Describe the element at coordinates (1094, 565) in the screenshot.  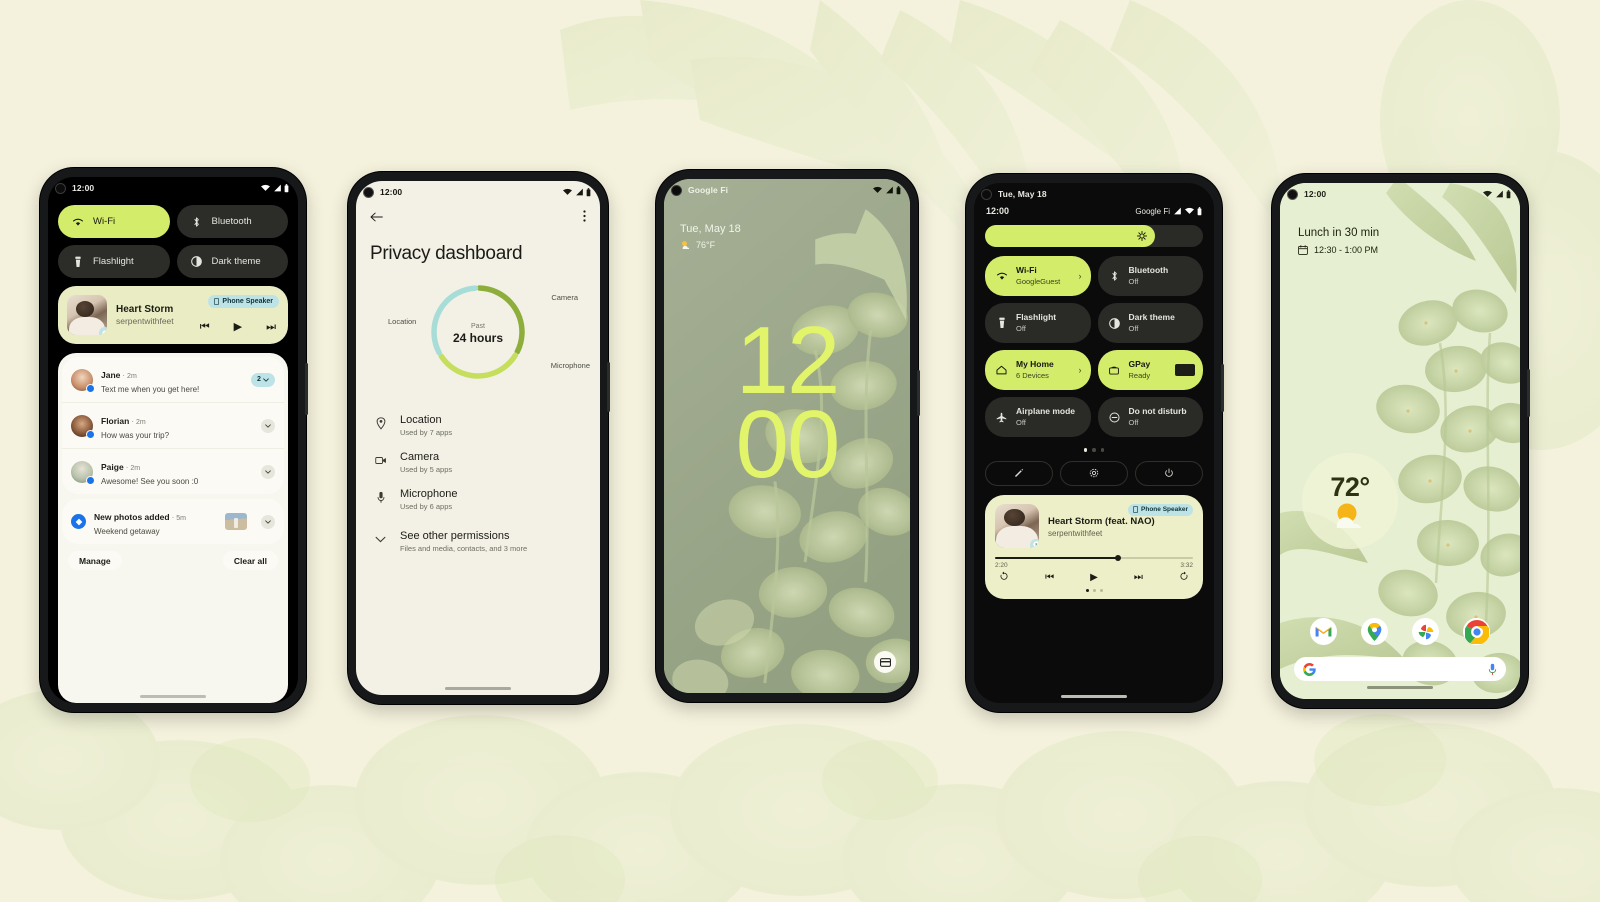
I see `media-times: 2:20 3:32` at that location.